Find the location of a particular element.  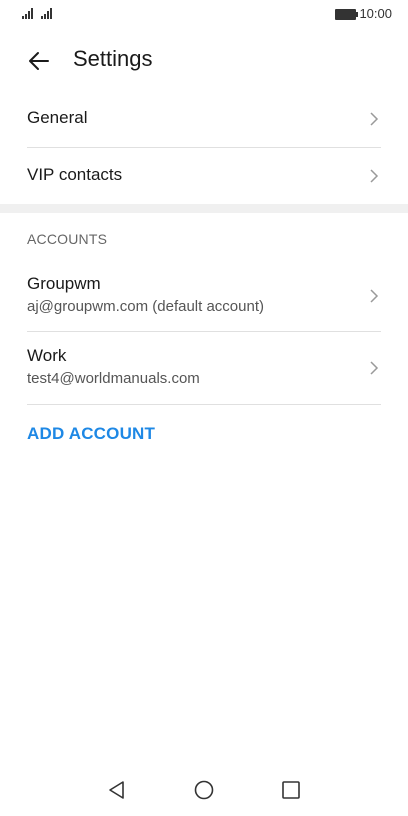

signal-indicators is located at coordinates (37, 13).